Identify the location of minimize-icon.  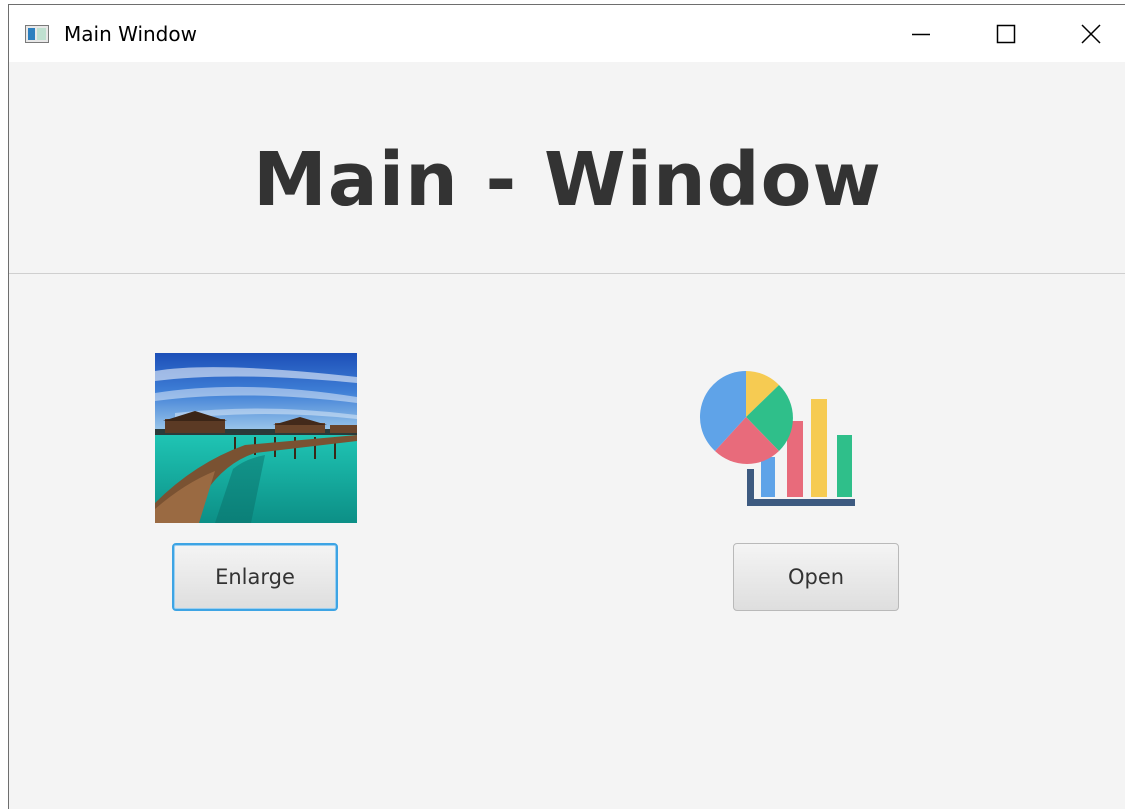
(921, 34).